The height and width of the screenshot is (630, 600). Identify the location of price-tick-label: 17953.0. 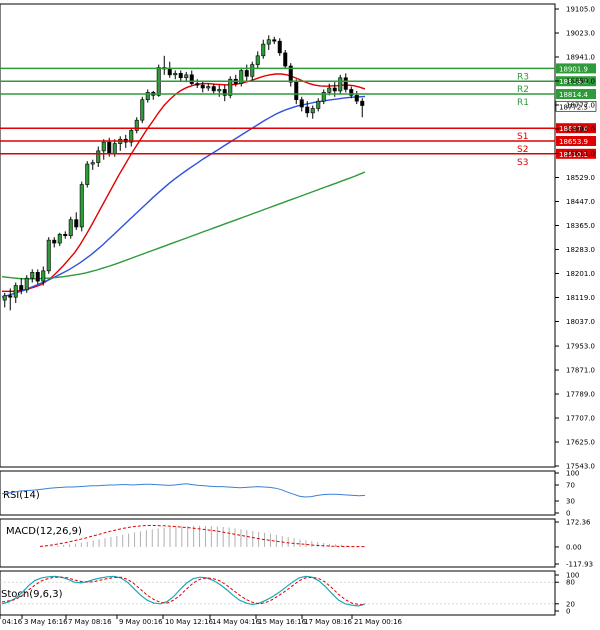
(580, 347).